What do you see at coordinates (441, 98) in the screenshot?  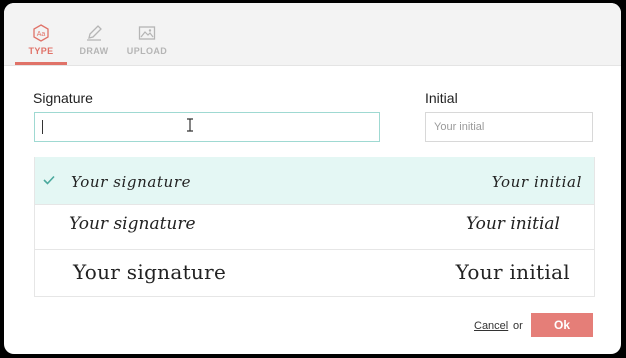 I see `initial-label: Initial` at bounding box center [441, 98].